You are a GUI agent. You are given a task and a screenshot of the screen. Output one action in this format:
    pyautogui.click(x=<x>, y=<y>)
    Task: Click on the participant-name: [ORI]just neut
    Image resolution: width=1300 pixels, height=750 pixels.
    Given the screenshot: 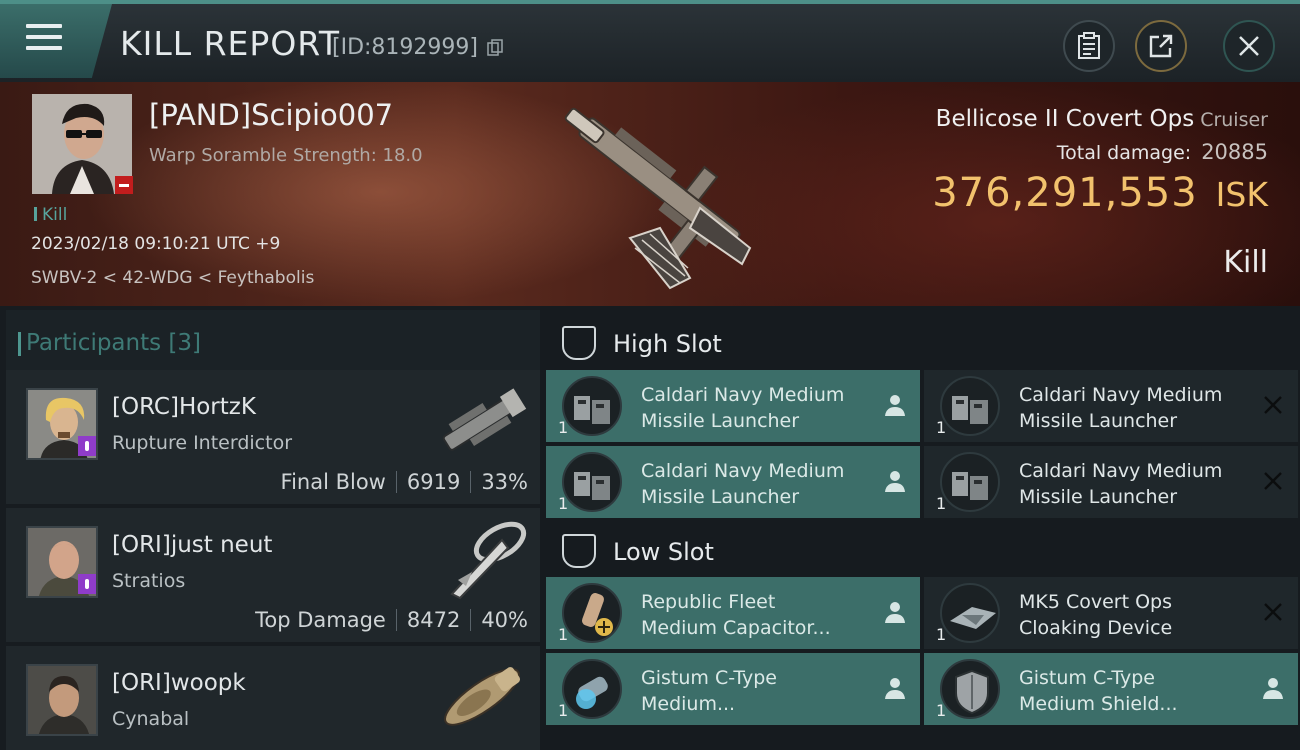 What is the action you would take?
    pyautogui.click(x=192, y=545)
    